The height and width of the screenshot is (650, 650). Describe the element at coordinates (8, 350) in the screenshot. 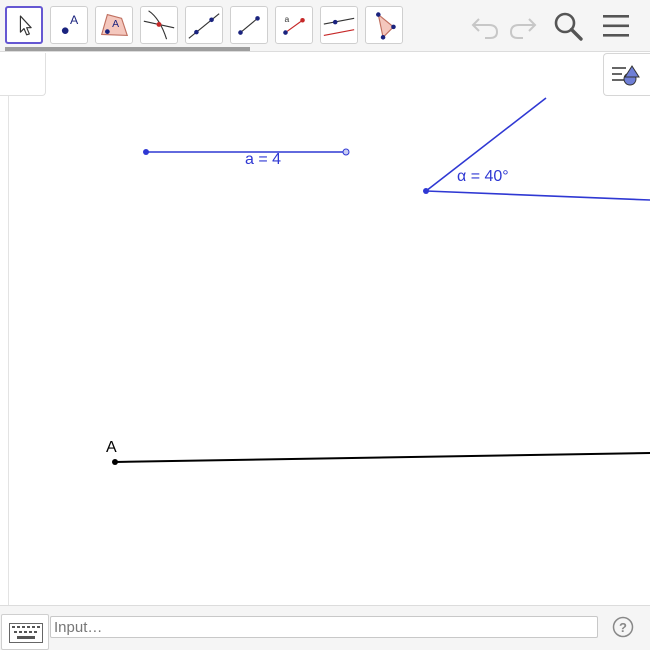

I see `algebra-view-edge` at that location.